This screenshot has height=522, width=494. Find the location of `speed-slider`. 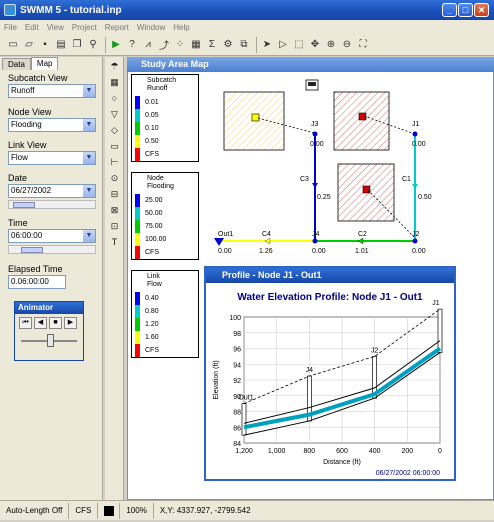

speed-slider is located at coordinates (49, 341).